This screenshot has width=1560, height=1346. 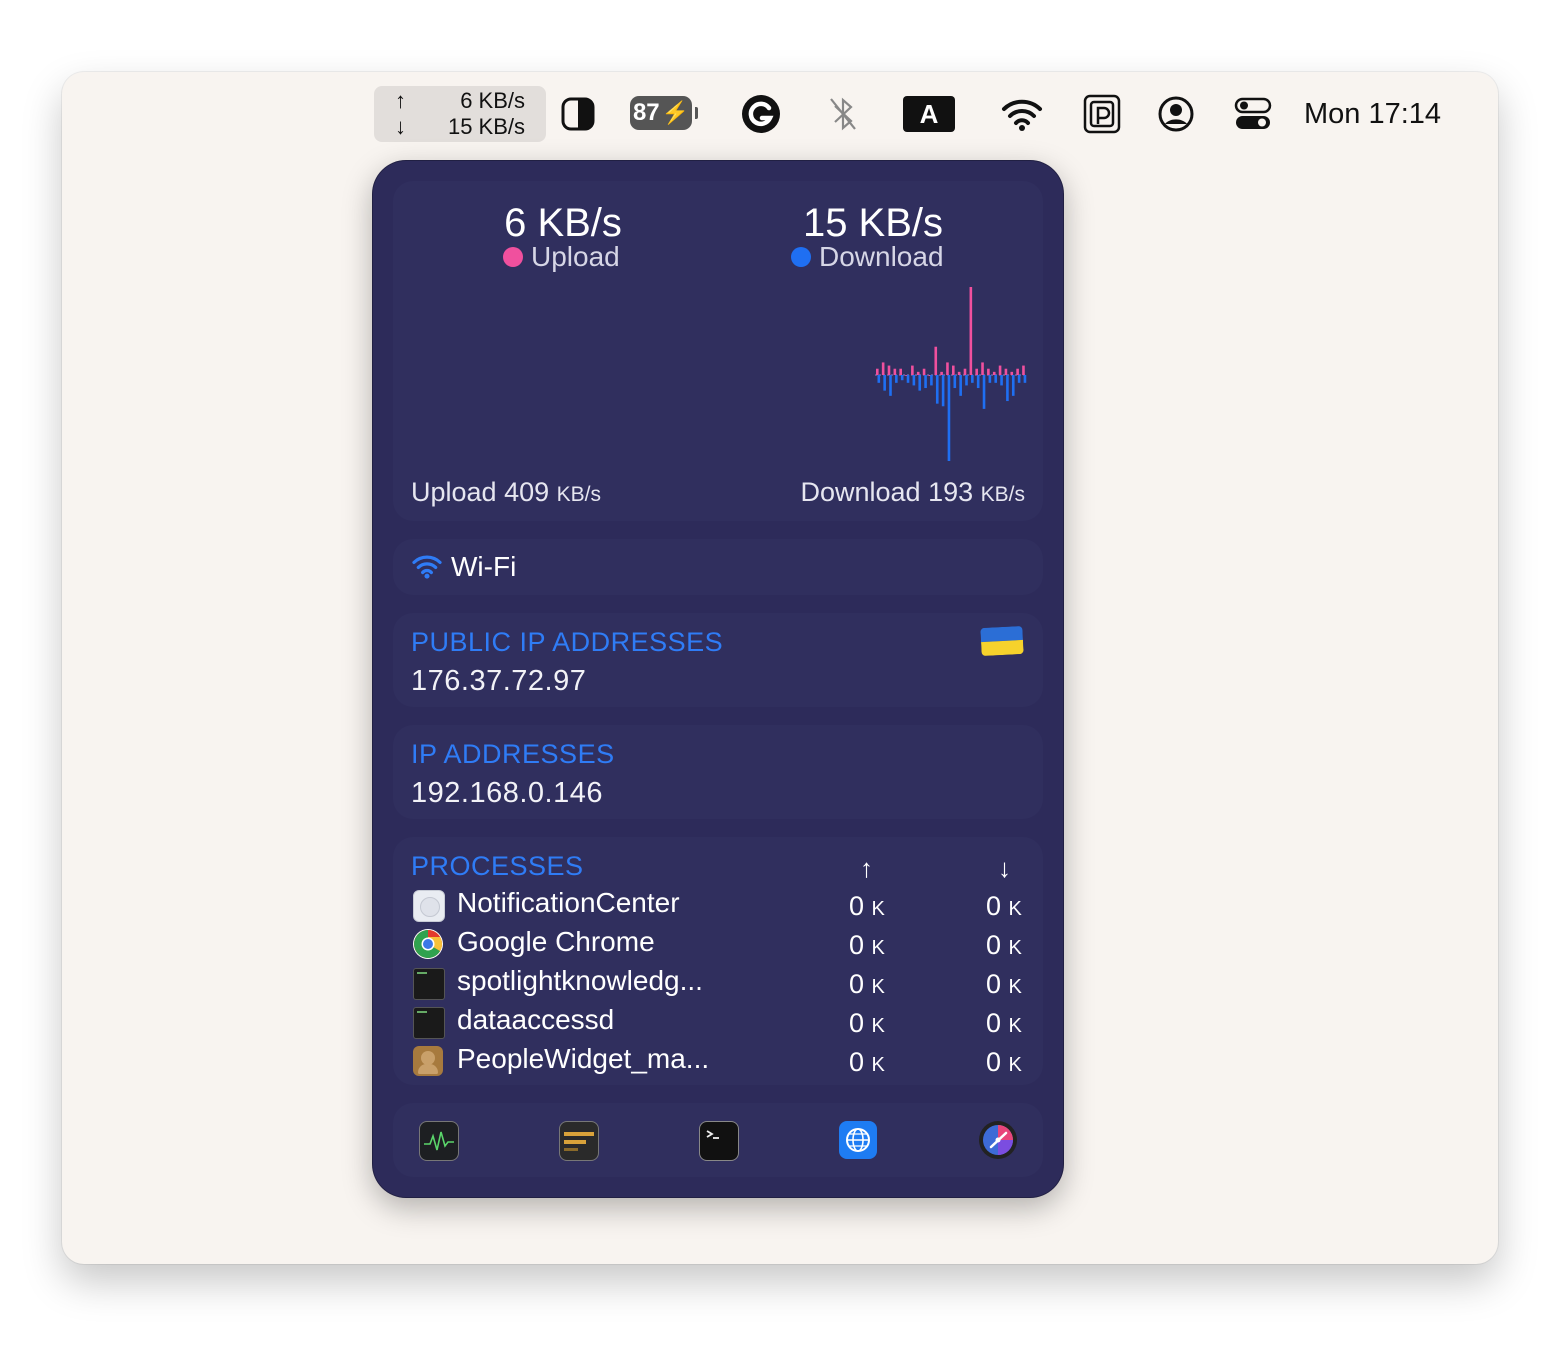 I want to click on down-arrow-icon: ↓, so click(x=400, y=126).